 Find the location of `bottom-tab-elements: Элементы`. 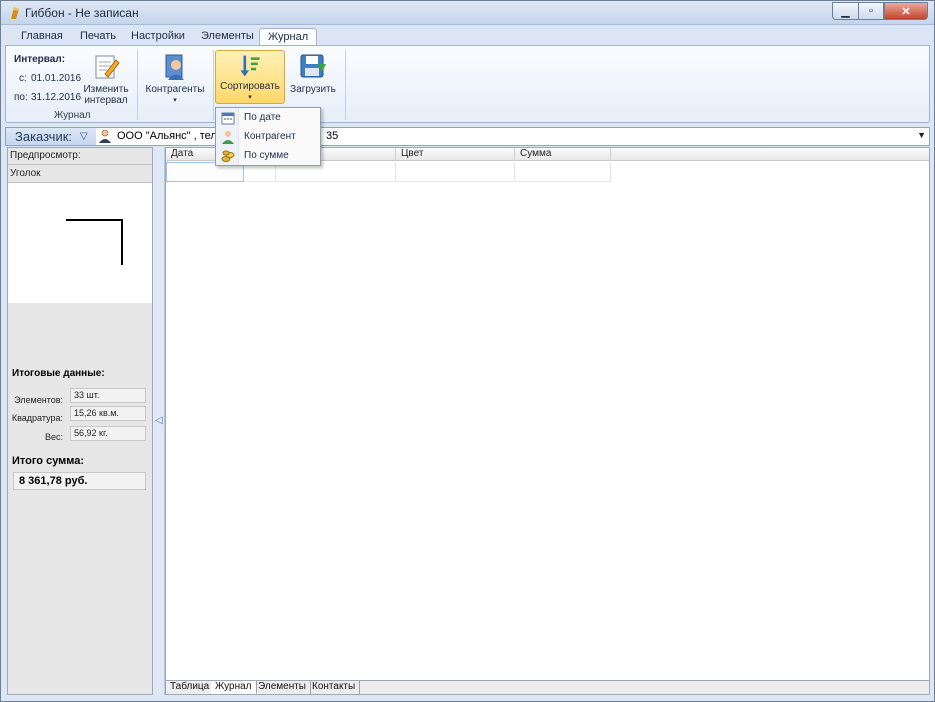

bottom-tab-elements: Элементы is located at coordinates (282, 687).